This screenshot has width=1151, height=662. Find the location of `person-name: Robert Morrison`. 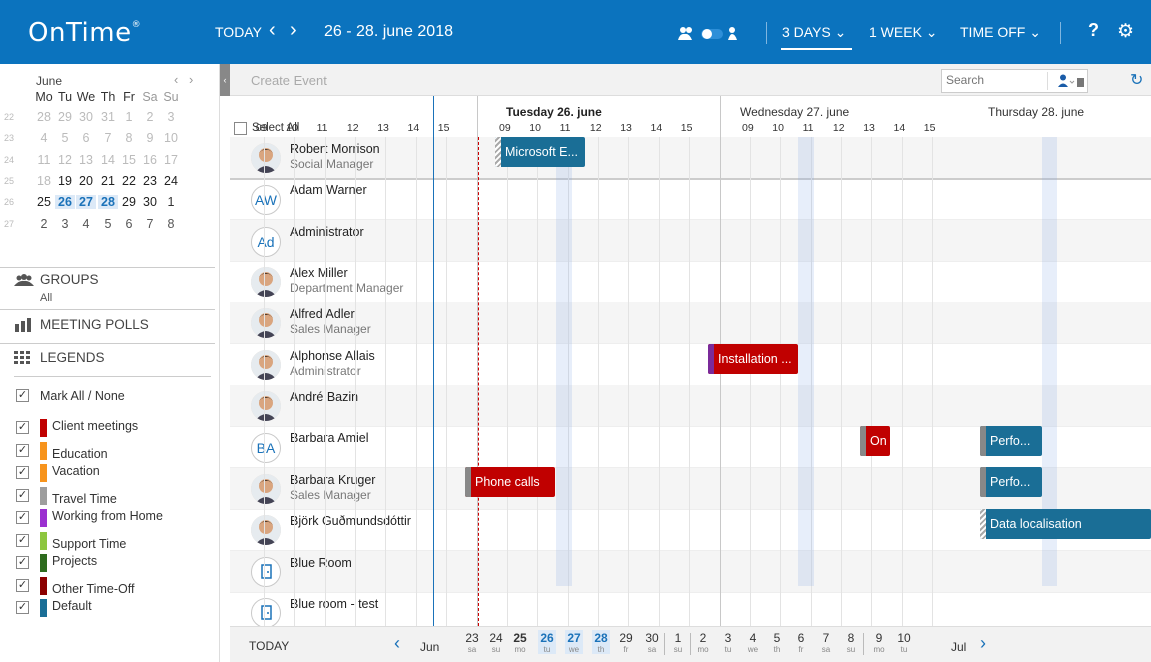

person-name: Robert Morrison is located at coordinates (335, 149).